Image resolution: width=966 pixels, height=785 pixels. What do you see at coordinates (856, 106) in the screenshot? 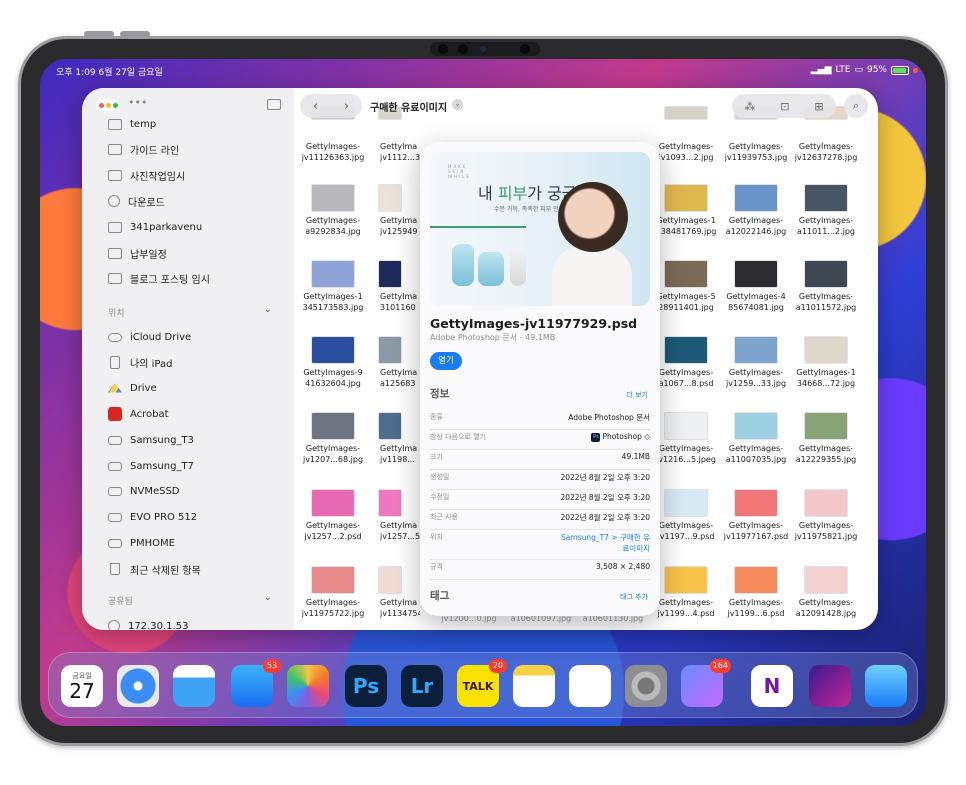
I see `search-icon: ⌕` at bounding box center [856, 106].